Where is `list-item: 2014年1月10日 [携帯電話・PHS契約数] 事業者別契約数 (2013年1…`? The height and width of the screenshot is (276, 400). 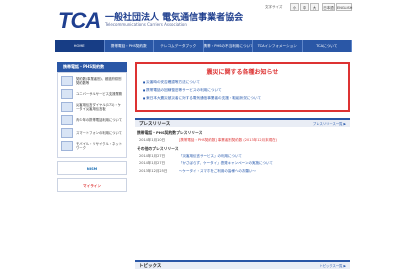 list-item: 2014年1月10日 [携帯電話・PHS契約数] 事業者別契約数 (2013年1… is located at coordinates (244, 140).